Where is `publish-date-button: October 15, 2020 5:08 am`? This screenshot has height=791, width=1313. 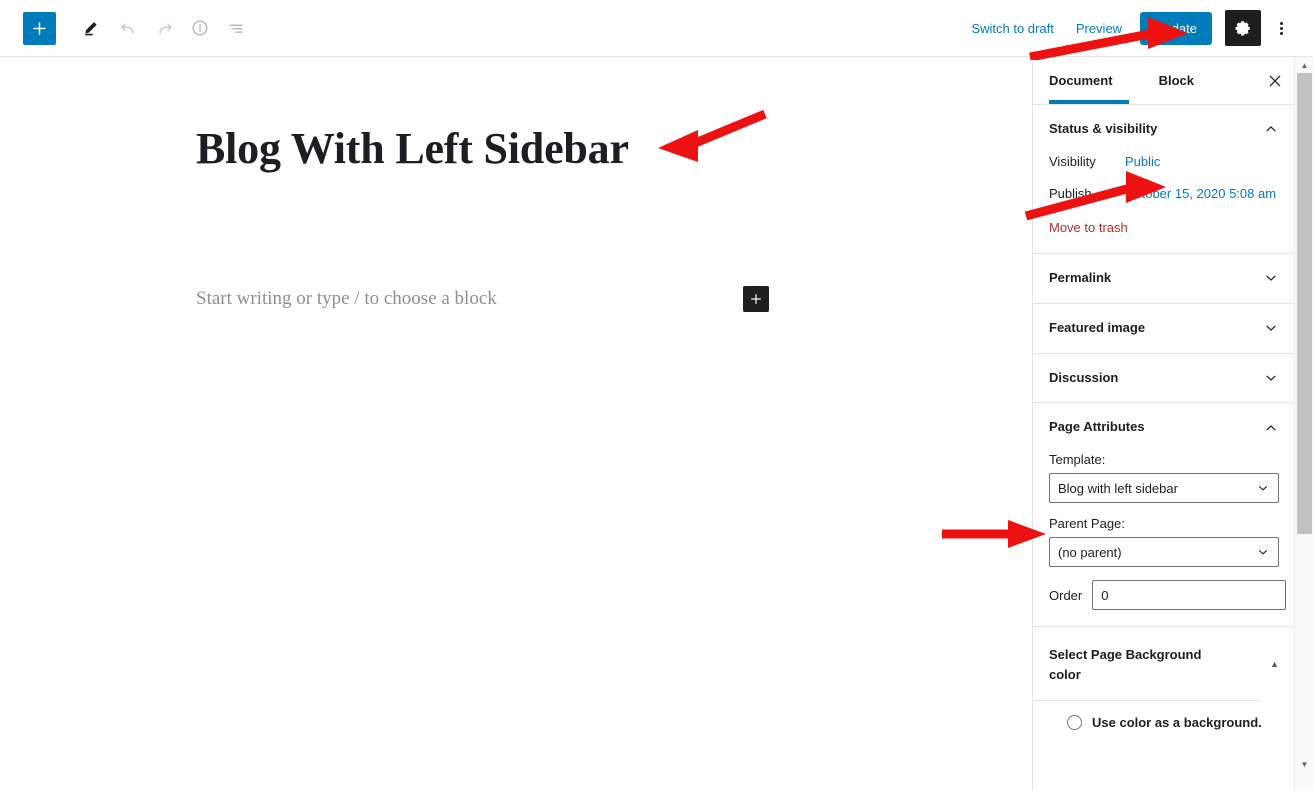 publish-date-button: October 15, 2020 5:08 am is located at coordinates (1200, 193).